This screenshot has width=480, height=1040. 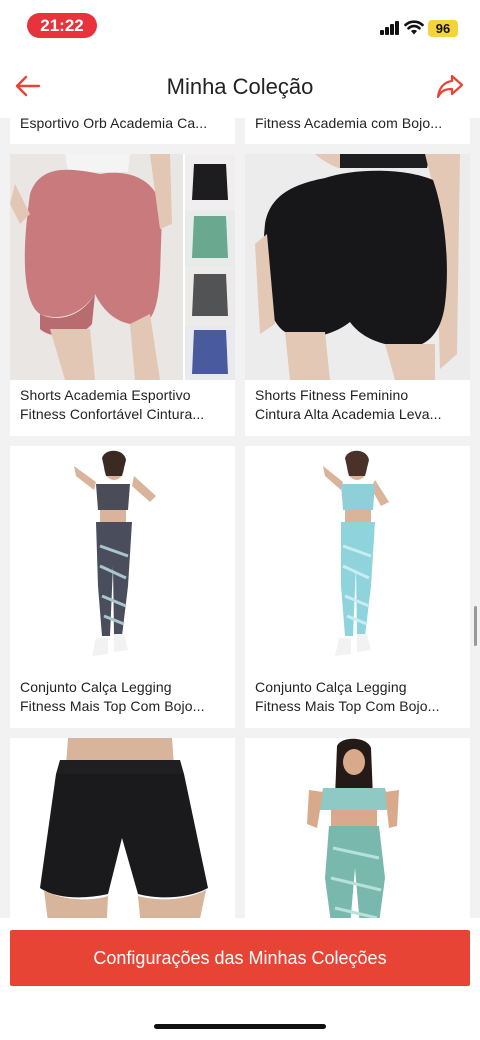 I want to click on page-title: Minha Coleção, so click(x=240, y=86).